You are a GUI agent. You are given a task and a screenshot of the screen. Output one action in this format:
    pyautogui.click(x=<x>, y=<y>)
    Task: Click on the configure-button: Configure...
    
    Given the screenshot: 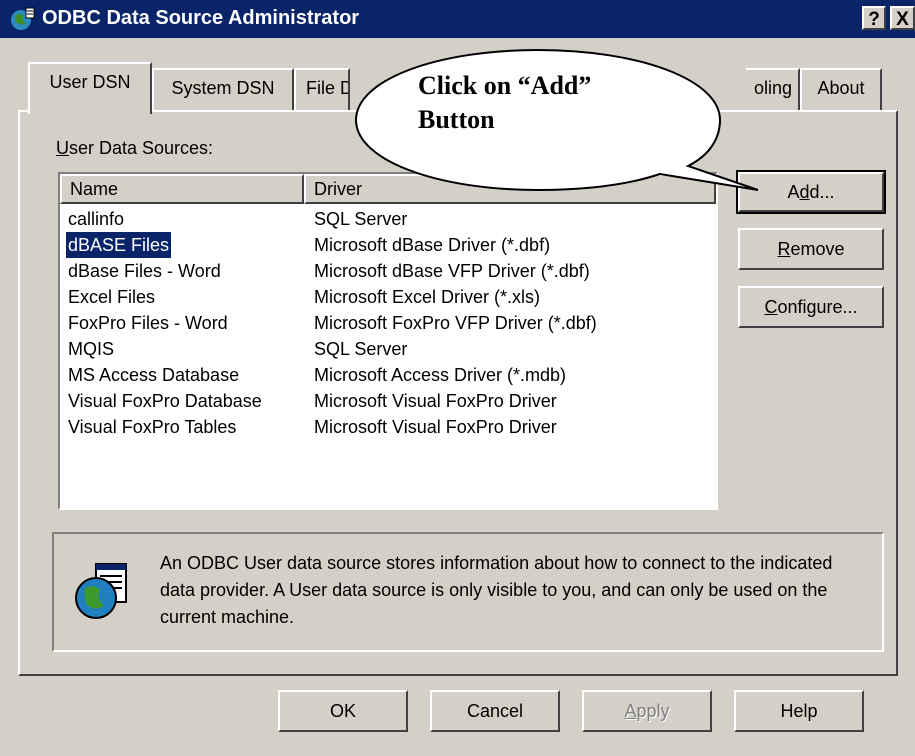 What is the action you would take?
    pyautogui.click(x=811, y=307)
    